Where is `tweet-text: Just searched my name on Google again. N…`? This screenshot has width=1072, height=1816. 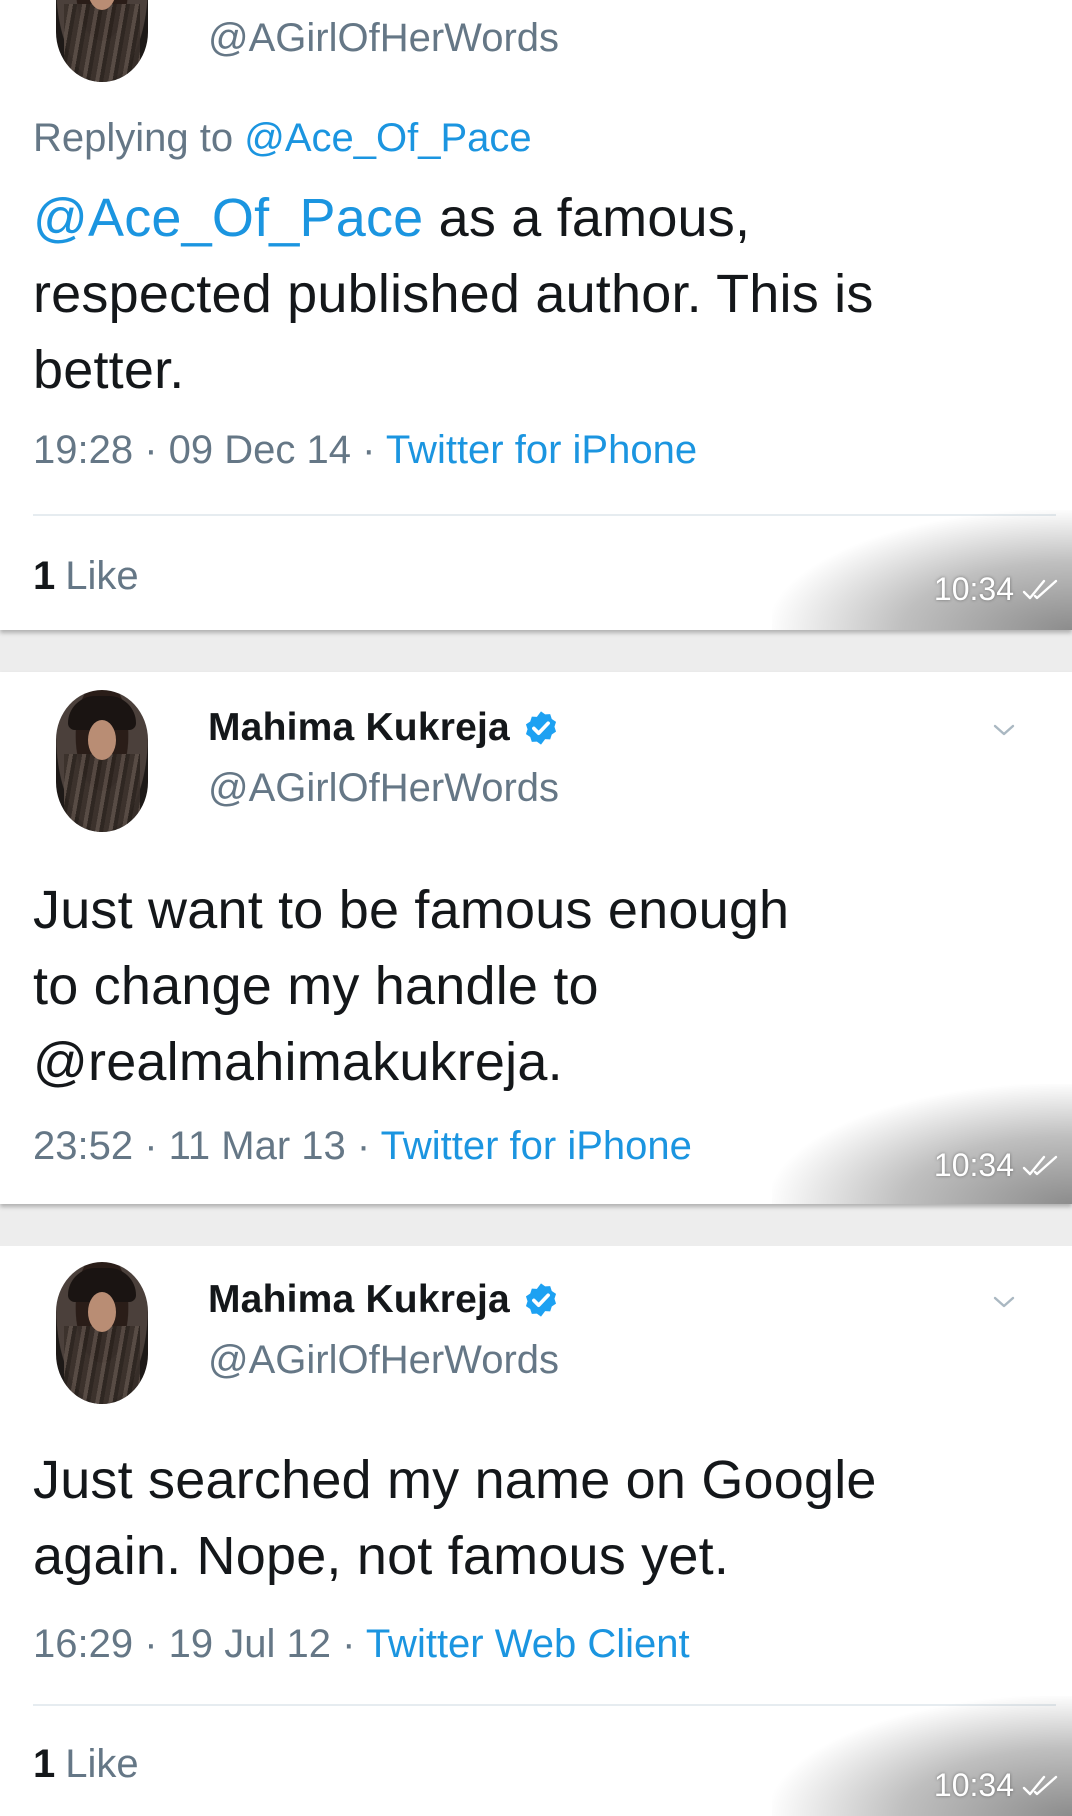
tweet-text: Just searched my name on Google again. N… is located at coordinates (533, 1518).